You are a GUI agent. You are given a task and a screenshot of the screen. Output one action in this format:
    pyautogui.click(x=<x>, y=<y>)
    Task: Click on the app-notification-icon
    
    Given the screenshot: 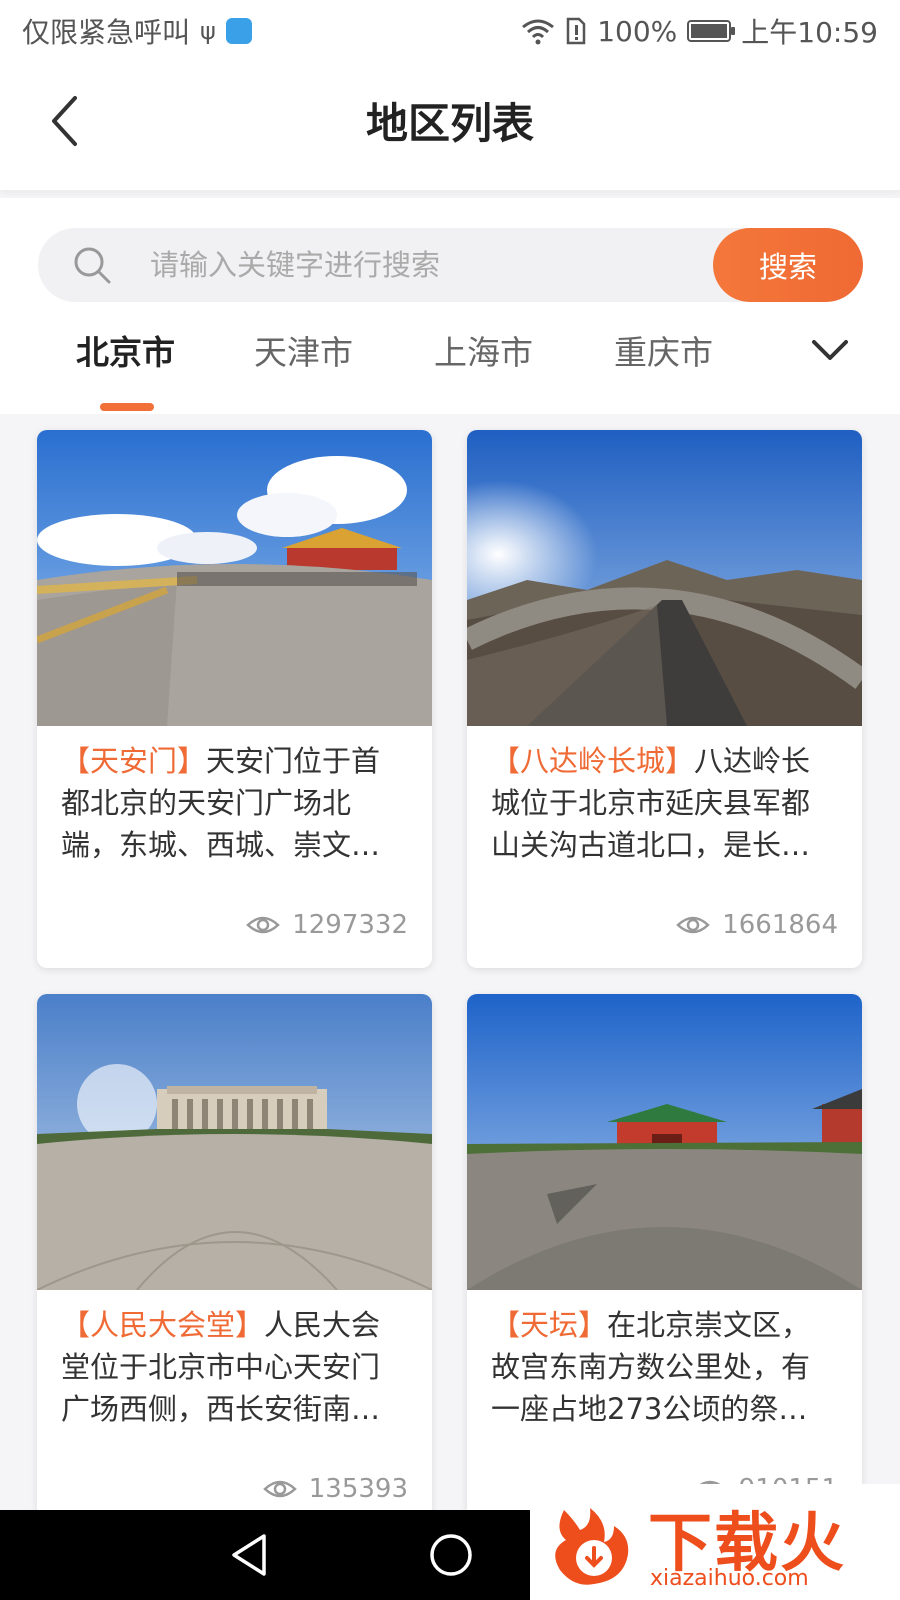 What is the action you would take?
    pyautogui.click(x=238, y=31)
    